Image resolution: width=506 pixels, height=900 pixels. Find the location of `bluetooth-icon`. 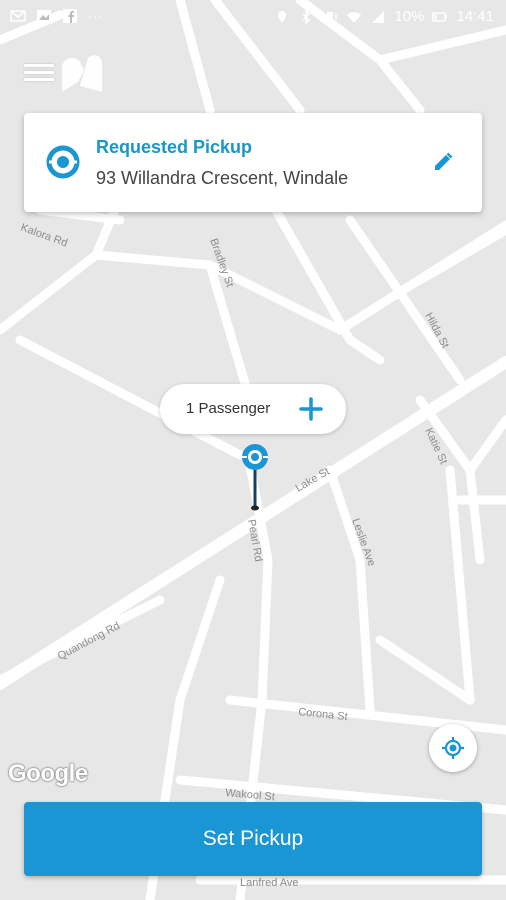

bluetooth-icon is located at coordinates (306, 16).